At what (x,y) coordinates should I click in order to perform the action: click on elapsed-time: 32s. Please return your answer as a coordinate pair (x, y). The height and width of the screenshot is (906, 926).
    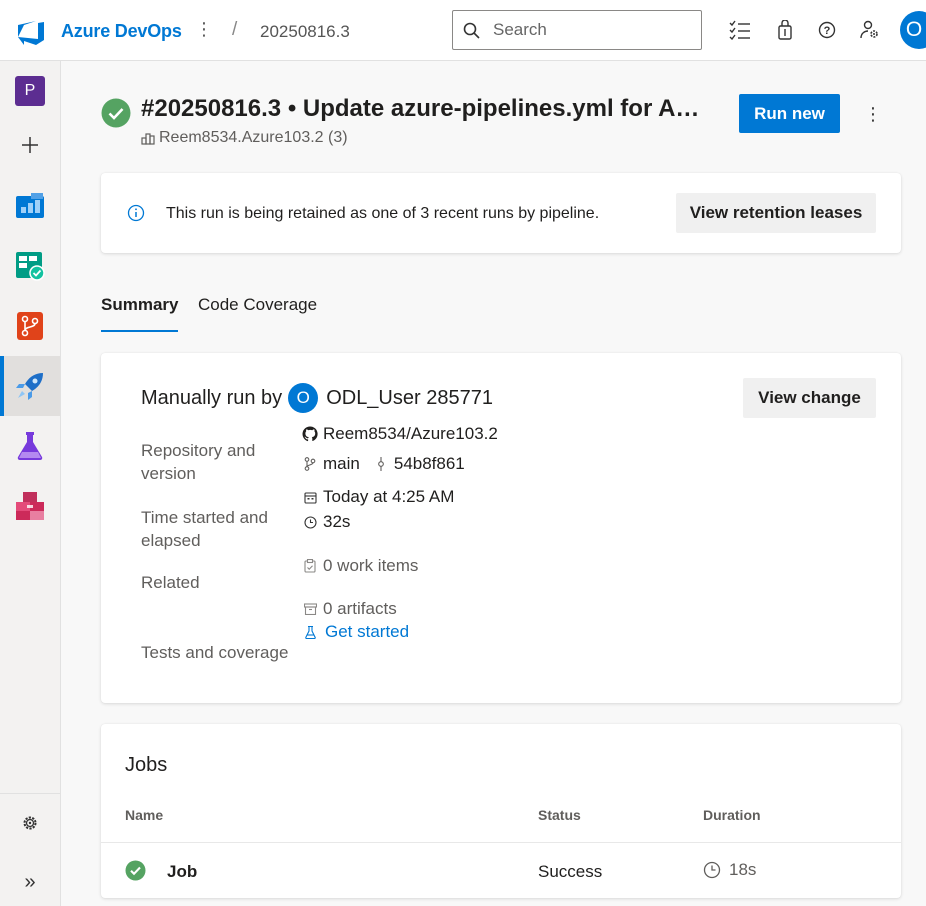
    Looking at the image, I should click on (337, 521).